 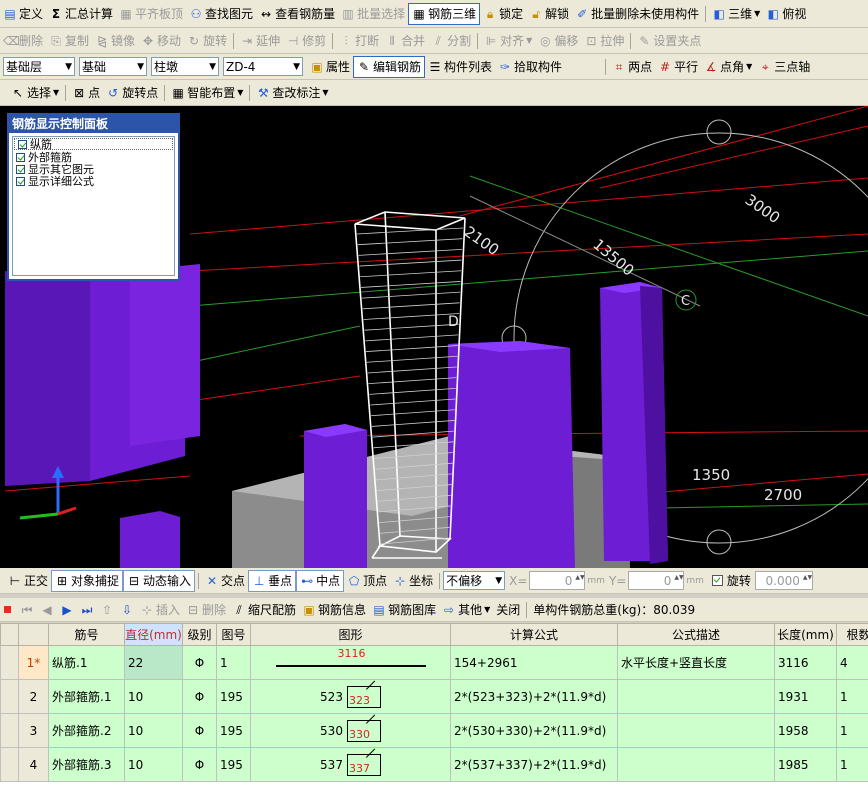 I want to click on header-formula-desc: 公式描述, so click(x=696, y=634).